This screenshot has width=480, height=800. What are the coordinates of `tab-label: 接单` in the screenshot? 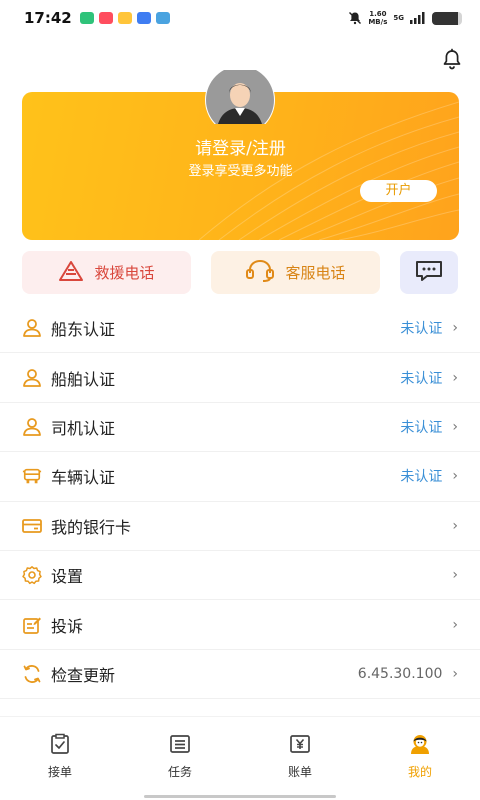 It's located at (59, 772).